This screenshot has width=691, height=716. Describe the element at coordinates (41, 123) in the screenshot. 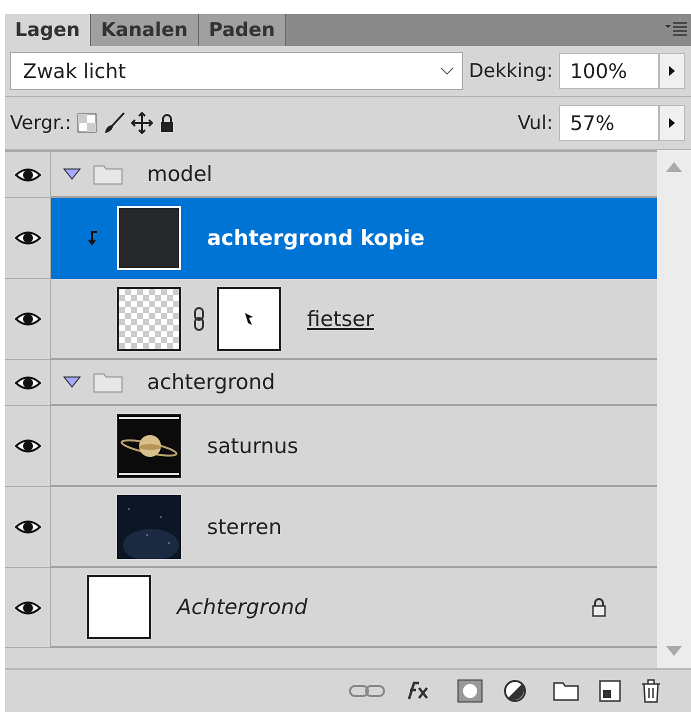

I see `lock-label: Vergr.:` at that location.